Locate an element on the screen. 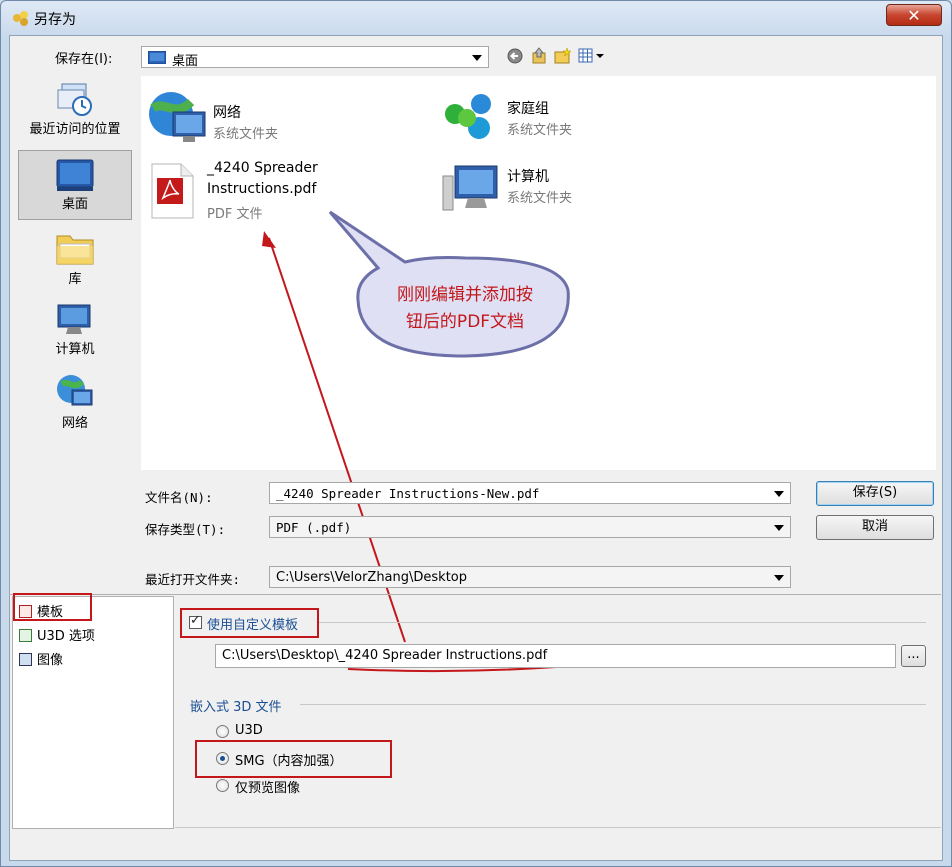 Image resolution: width=952 pixels, height=867 pixels. save-in-label: 保存在(I): is located at coordinates (84, 59).